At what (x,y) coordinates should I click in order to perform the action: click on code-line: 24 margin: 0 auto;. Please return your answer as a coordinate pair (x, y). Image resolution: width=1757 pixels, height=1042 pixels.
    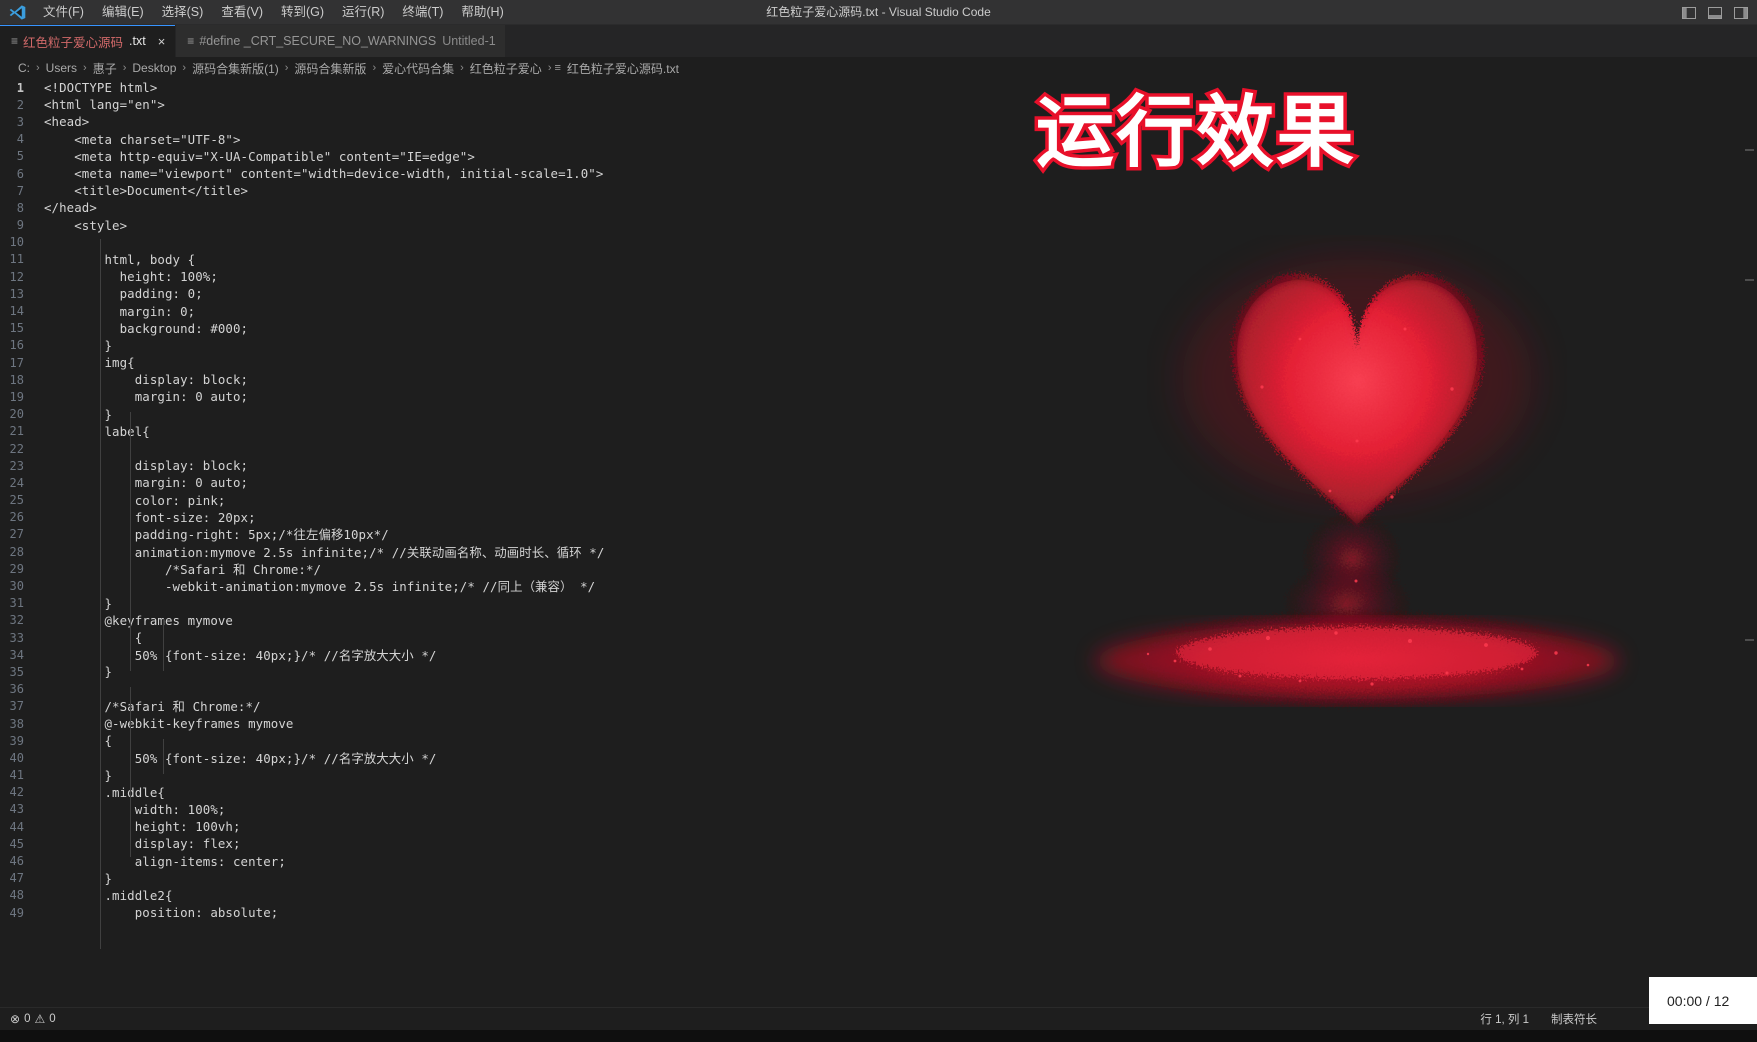
    Looking at the image, I should click on (500, 482).